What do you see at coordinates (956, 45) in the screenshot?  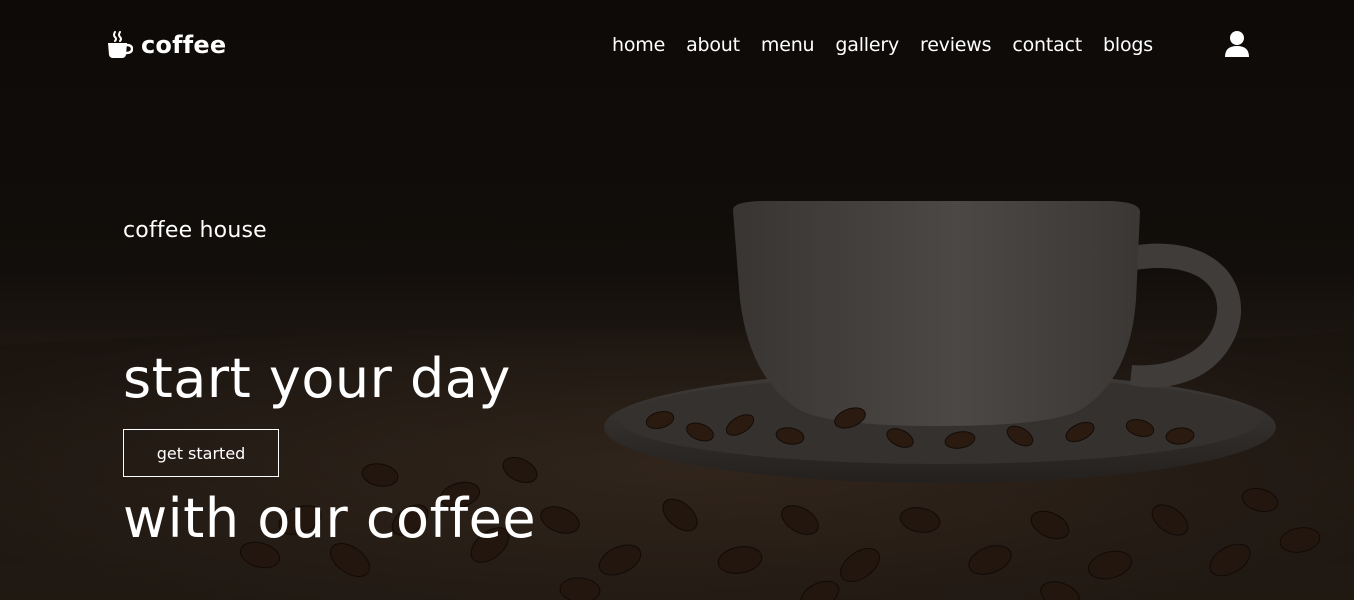 I see `nav-link-reviews: reviews` at bounding box center [956, 45].